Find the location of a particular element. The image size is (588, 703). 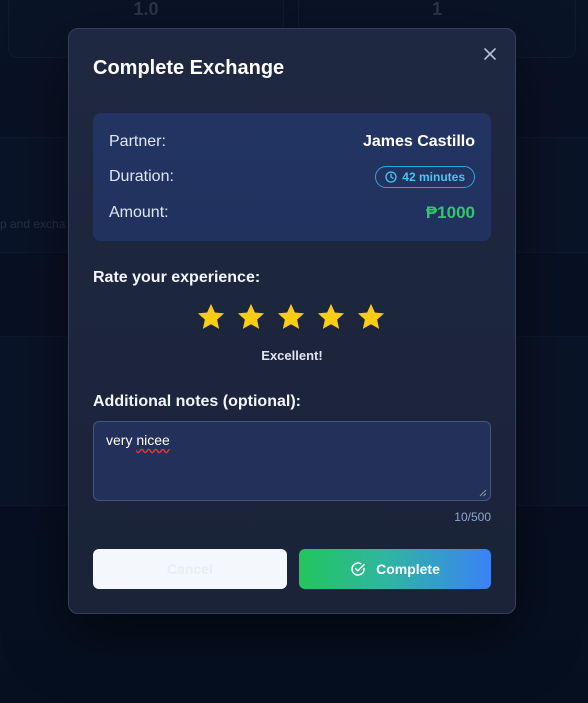

rating-description: Excellent! is located at coordinates (292, 355).